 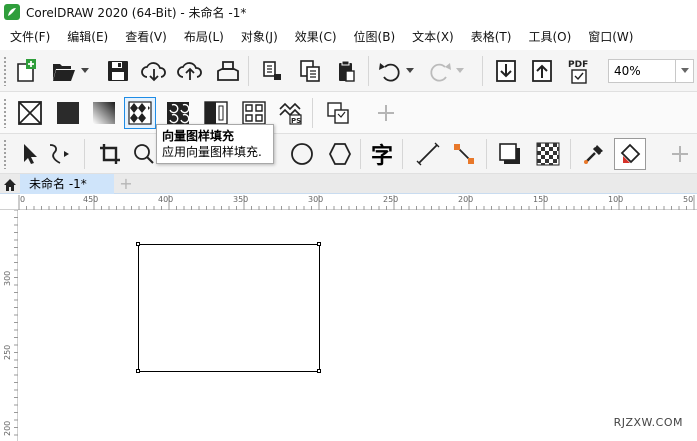 I want to click on menu-bitmaps: 位图(B), so click(x=373, y=36).